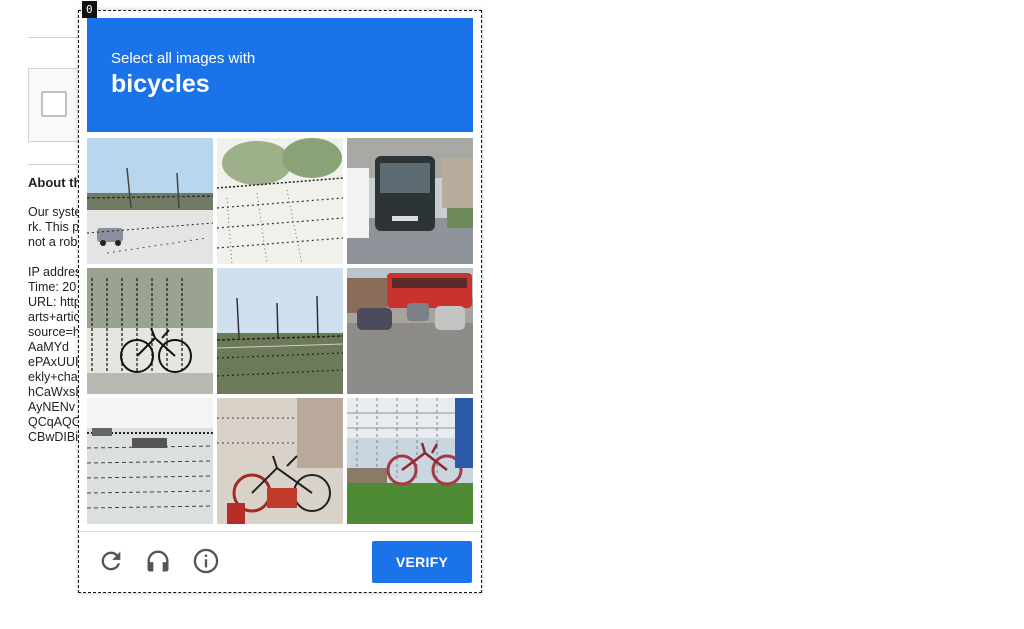 This screenshot has width=1024, height=629. I want to click on image-tile-red-bus-cars, so click(410, 331).